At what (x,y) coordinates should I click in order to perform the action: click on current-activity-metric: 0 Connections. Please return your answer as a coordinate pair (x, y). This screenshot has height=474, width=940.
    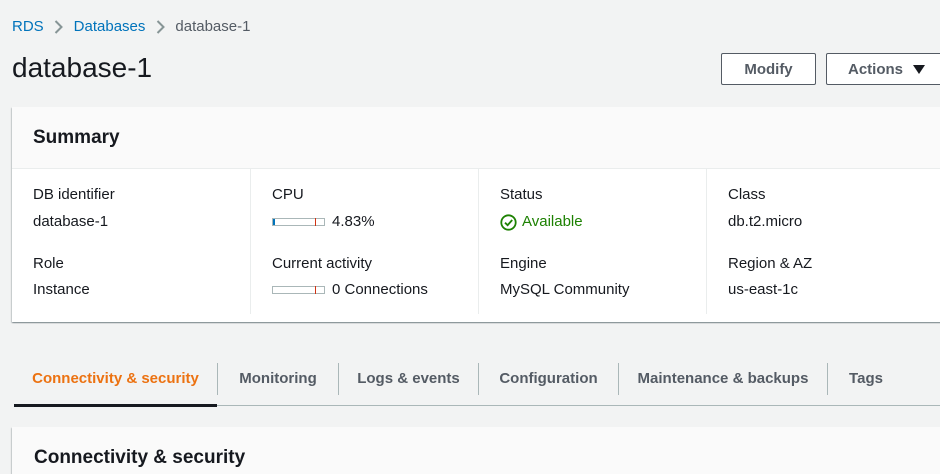
    Looking at the image, I should click on (350, 290).